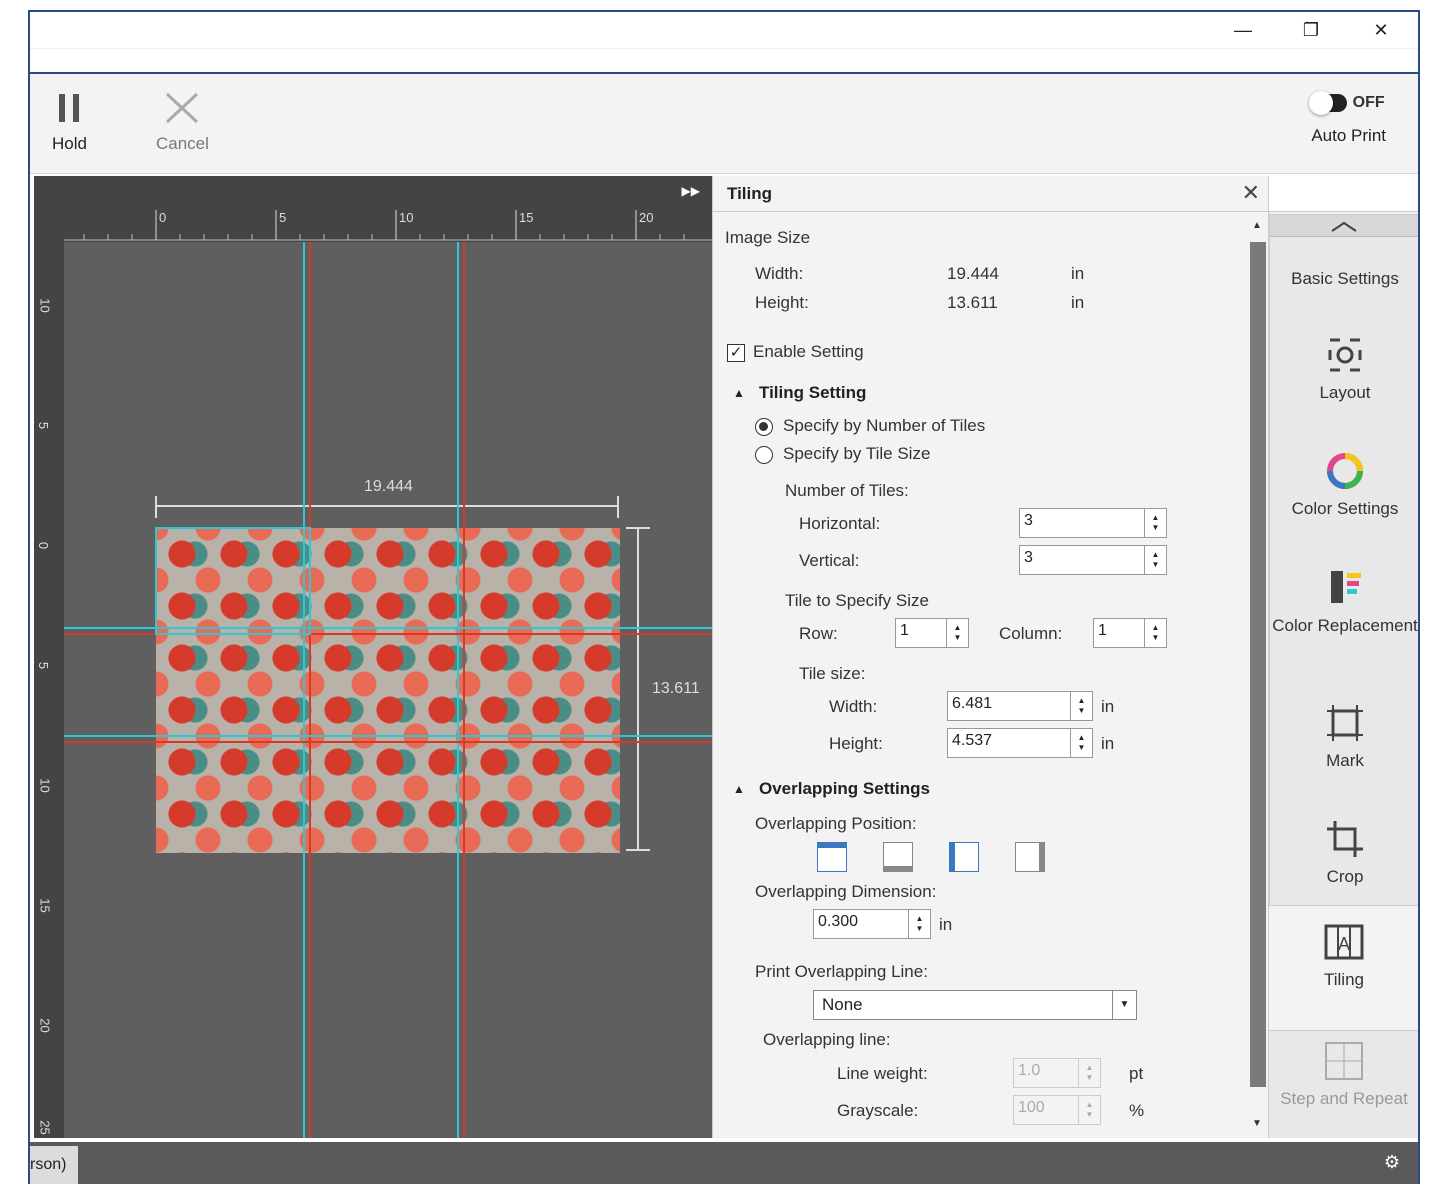 The width and height of the screenshot is (1435, 1184). What do you see at coordinates (1344, 944) in the screenshot?
I see `svg-text: A` at bounding box center [1344, 944].